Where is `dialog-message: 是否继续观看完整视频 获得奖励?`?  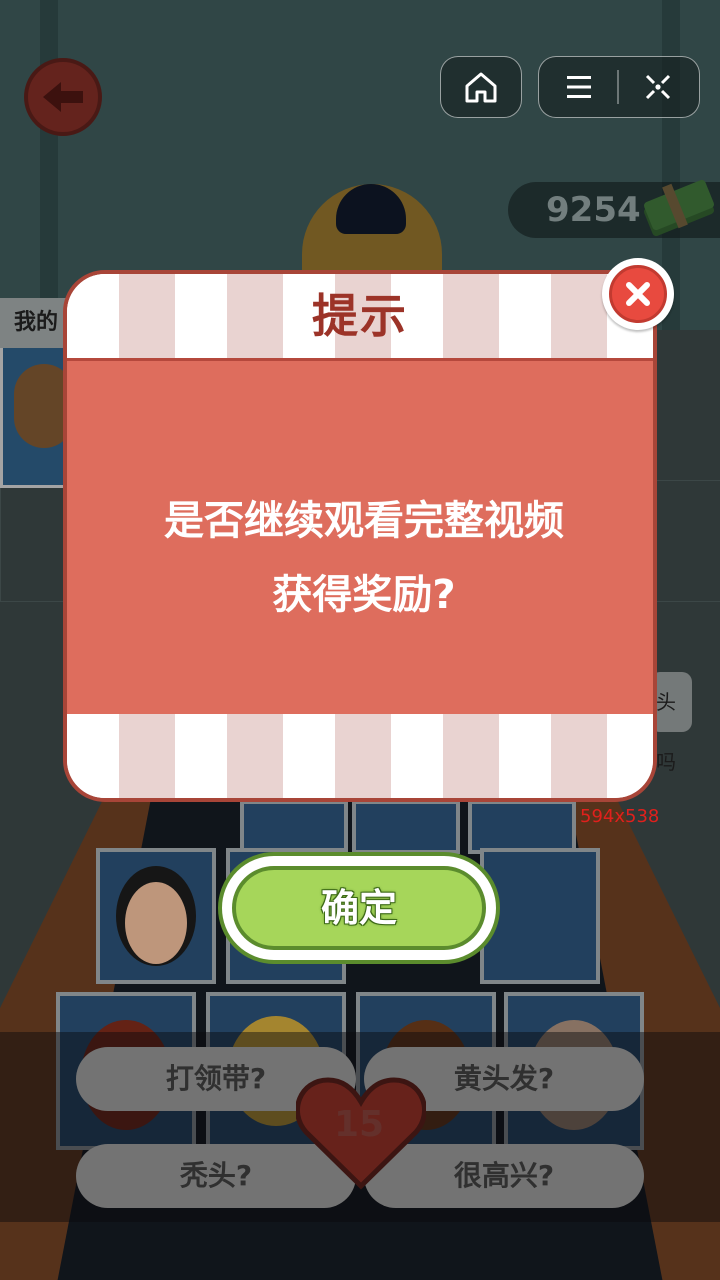 dialog-message: 是否继续观看完整视频 获得奖励? is located at coordinates (364, 558).